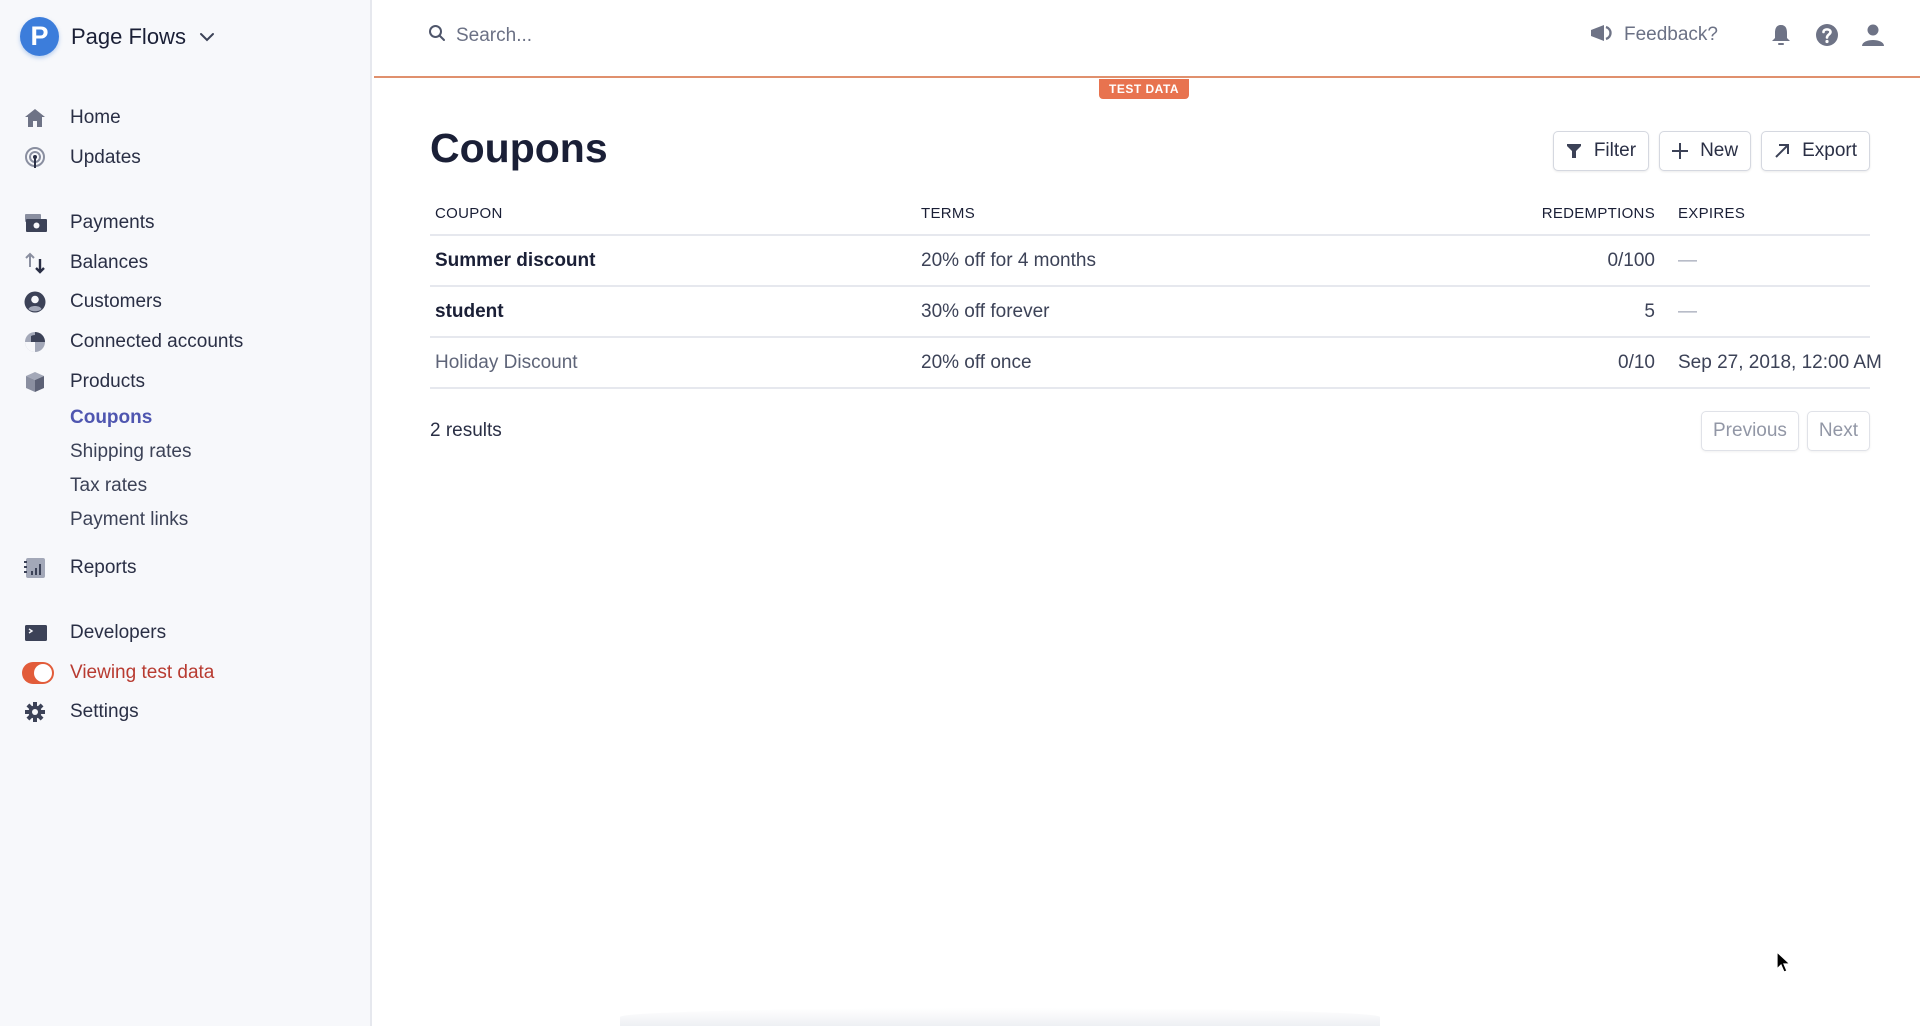 The height and width of the screenshot is (1026, 1920). What do you see at coordinates (129, 520) in the screenshot?
I see `sidebar-subitem-payment-links: Payment links` at bounding box center [129, 520].